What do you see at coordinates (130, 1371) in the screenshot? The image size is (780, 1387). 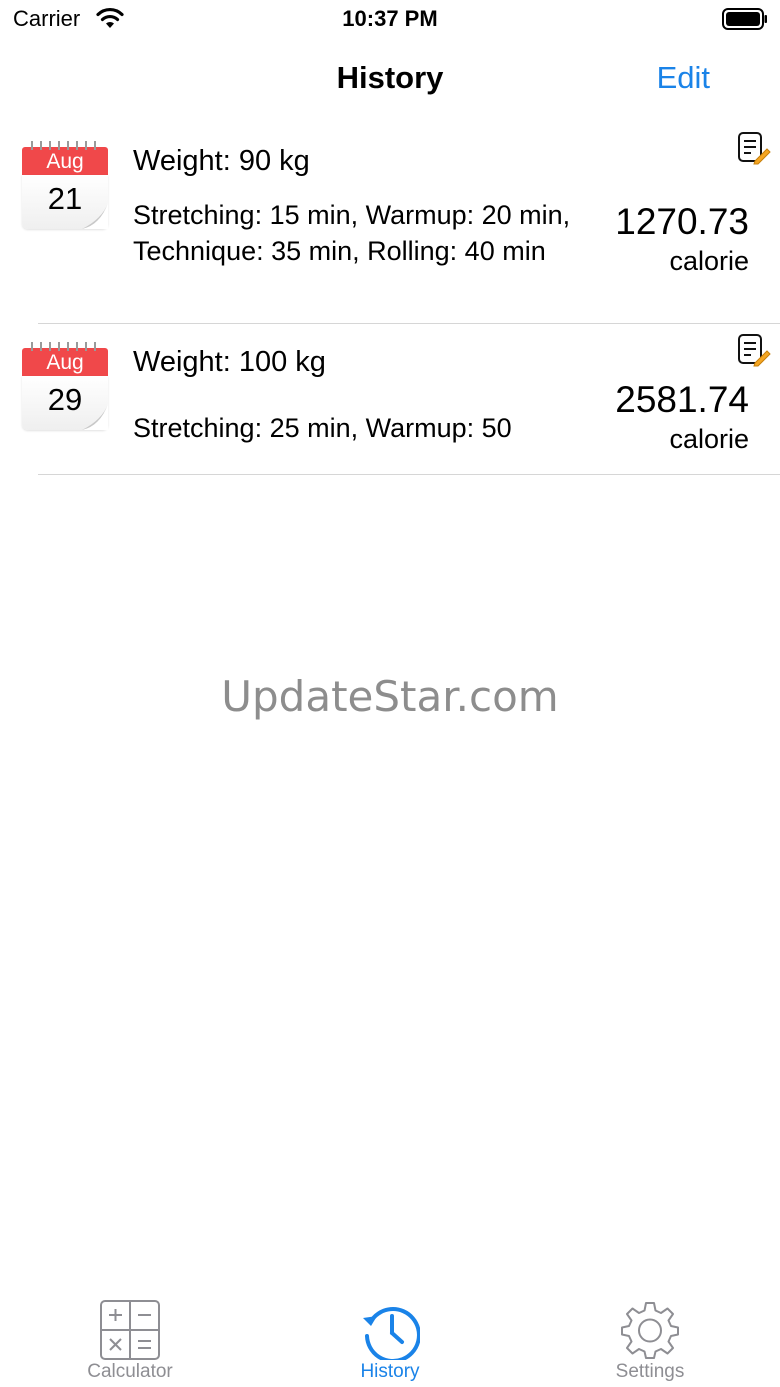 I see `tab-label: Calculator` at bounding box center [130, 1371].